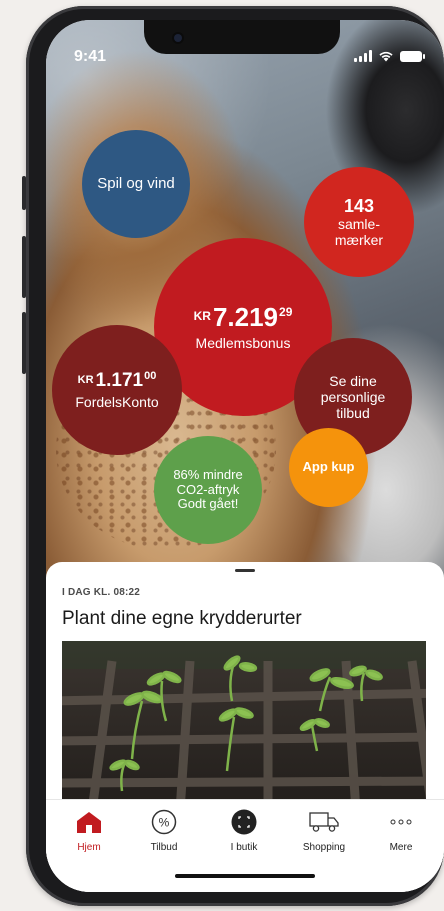 This screenshot has height=911, width=444. I want to click on tab-label: Shopping, so click(324, 847).